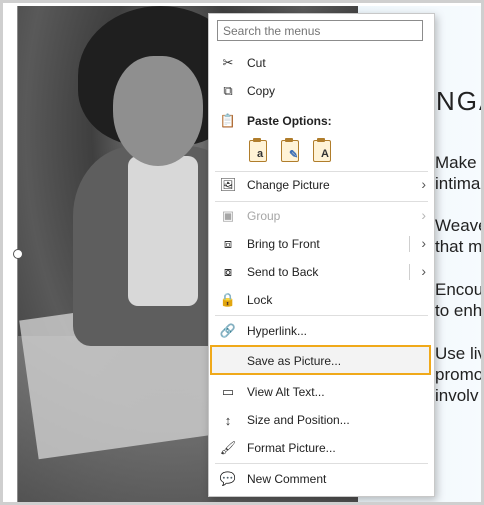  Describe the element at coordinates (289, 121) in the screenshot. I see `paste-options-label: Paste Options:` at that location.